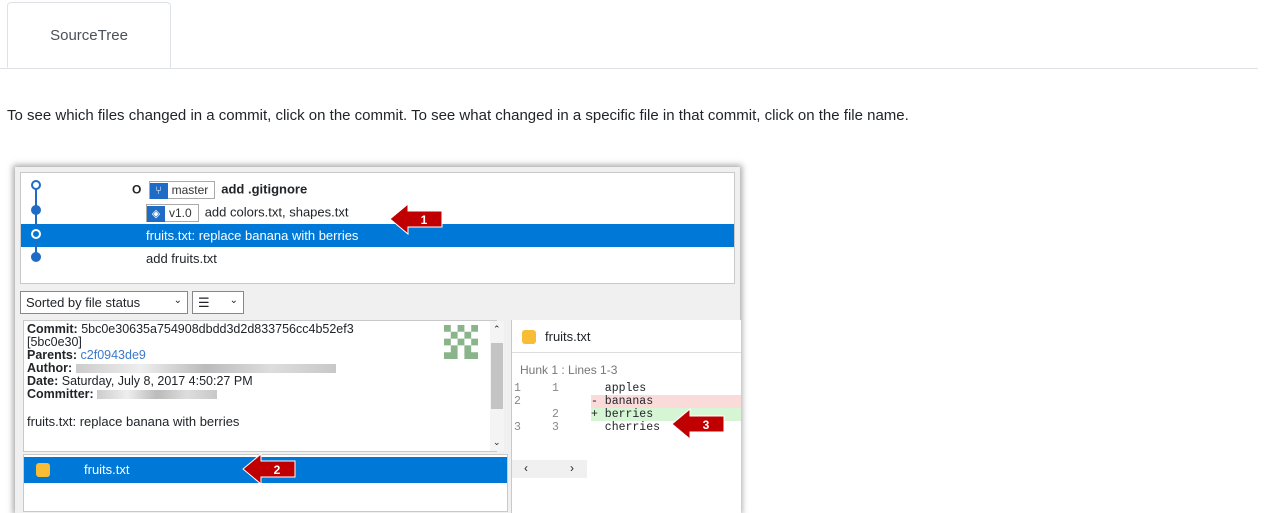 This screenshot has width=1265, height=513. What do you see at coordinates (549, 469) in the screenshot?
I see `diff-horizontal-scrollbar: ‹ ›` at bounding box center [549, 469].